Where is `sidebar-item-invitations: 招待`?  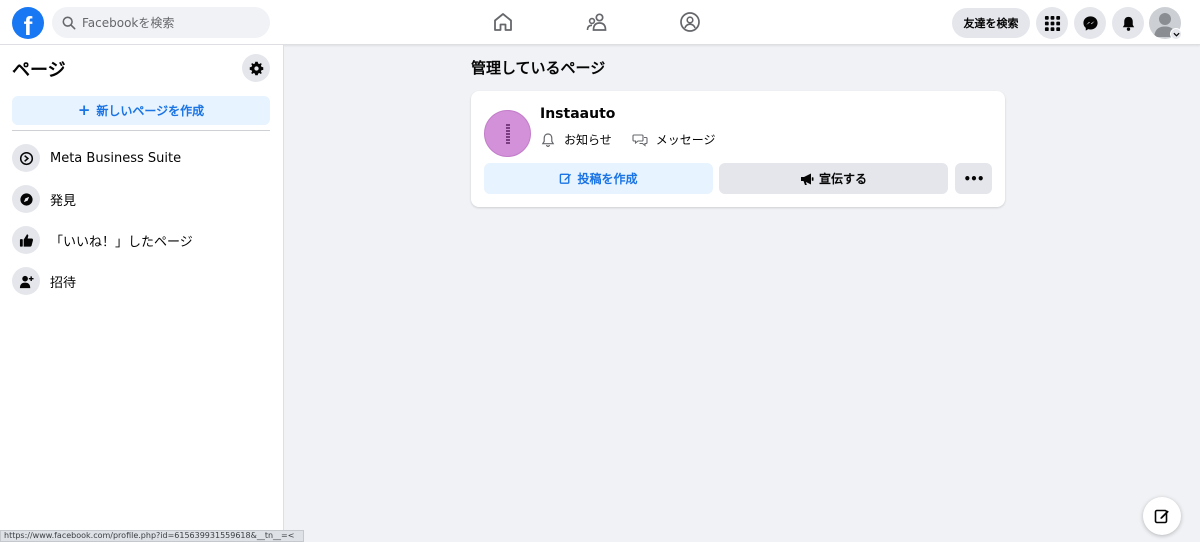
sidebar-item-invitations: 招待 is located at coordinates (143, 281).